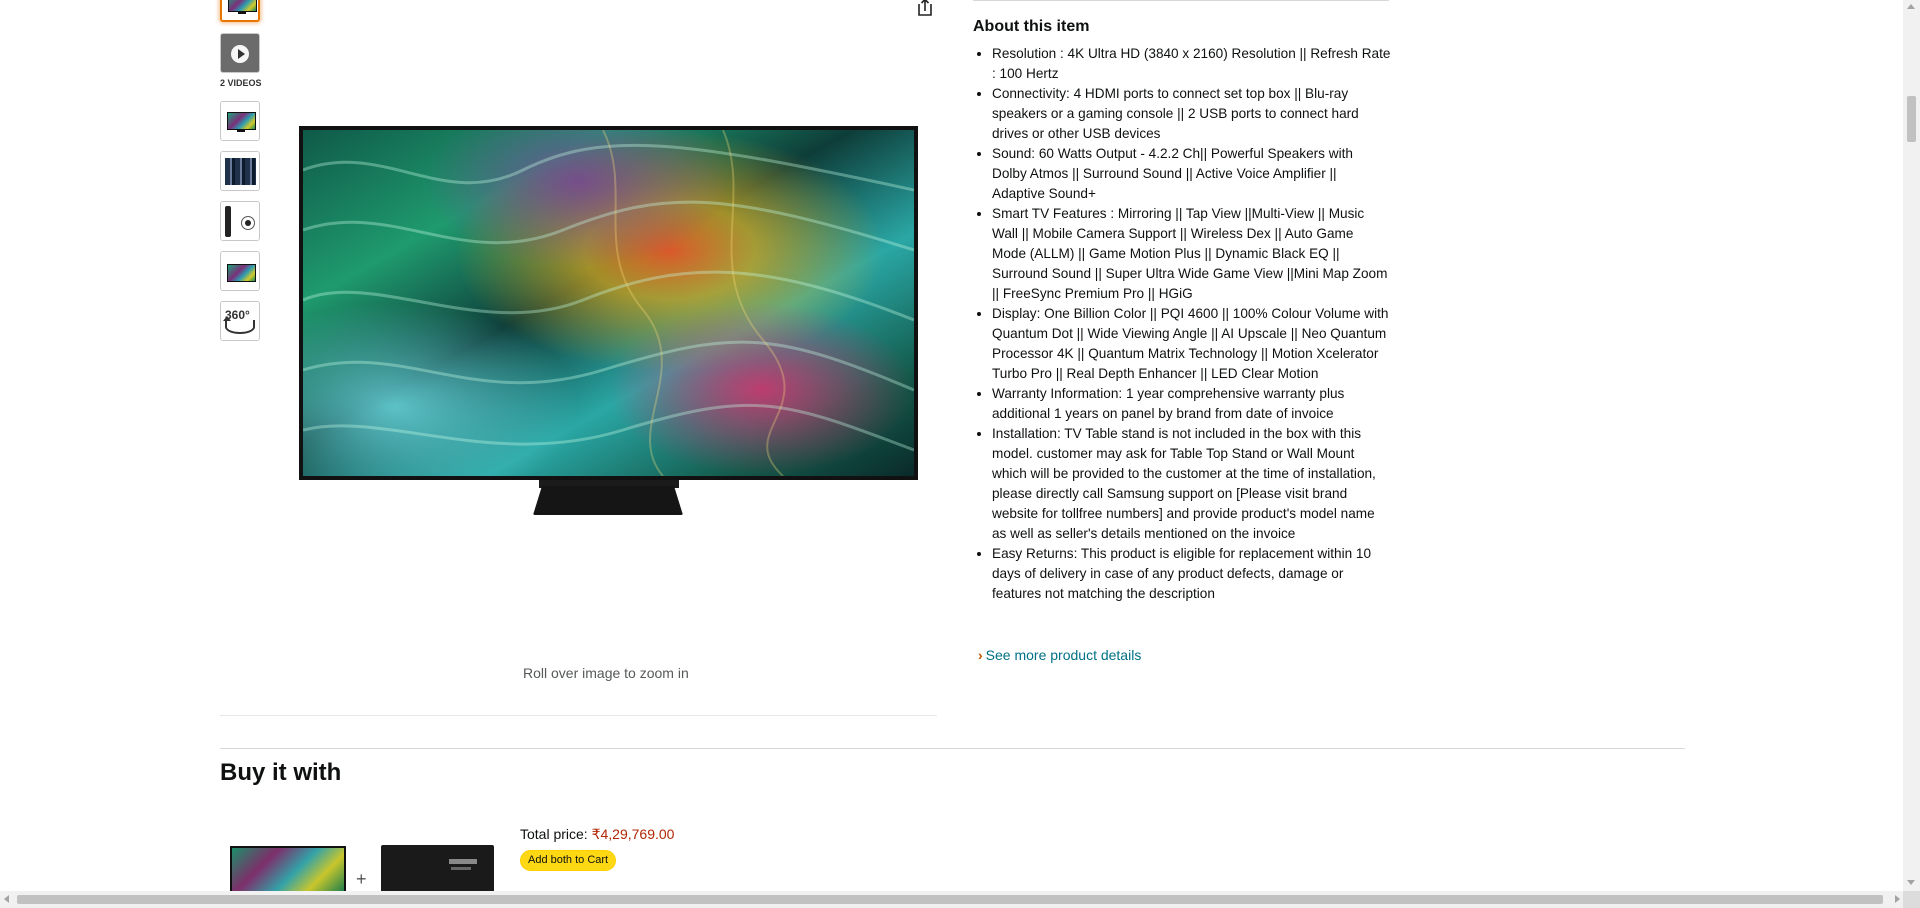 The height and width of the screenshot is (908, 1920). I want to click on scroll-left-icon, so click(6, 899).